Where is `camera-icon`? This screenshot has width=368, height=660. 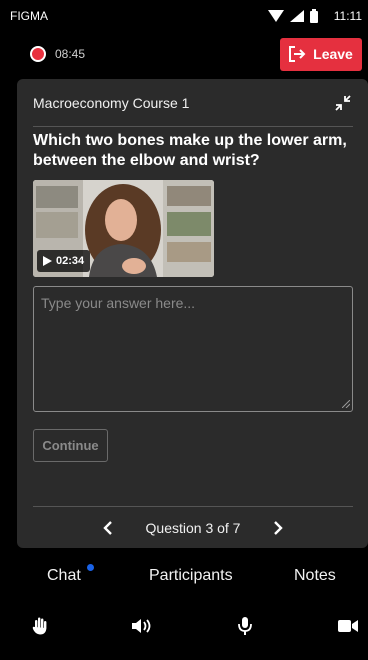 camera-icon is located at coordinates (348, 626).